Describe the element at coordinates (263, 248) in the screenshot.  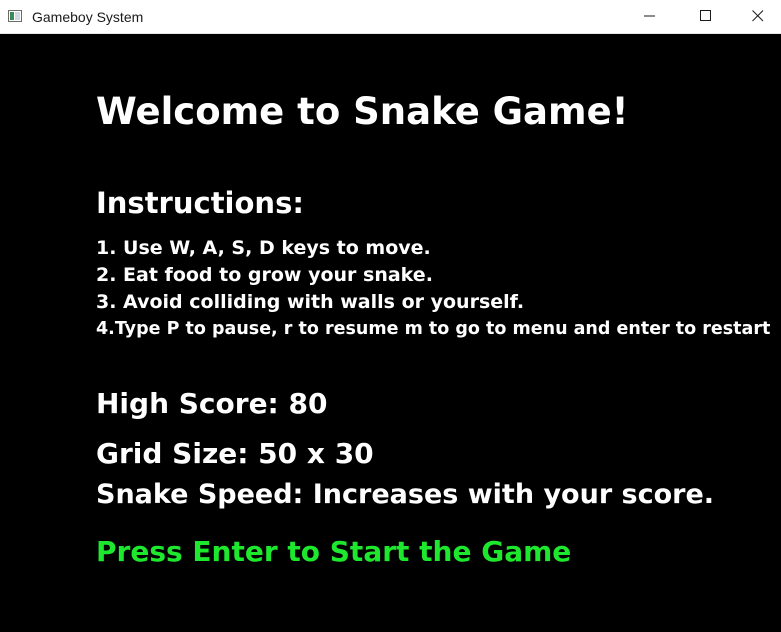
I see `instruction-item: 1. Use W, A, S, D keys to move.` at that location.